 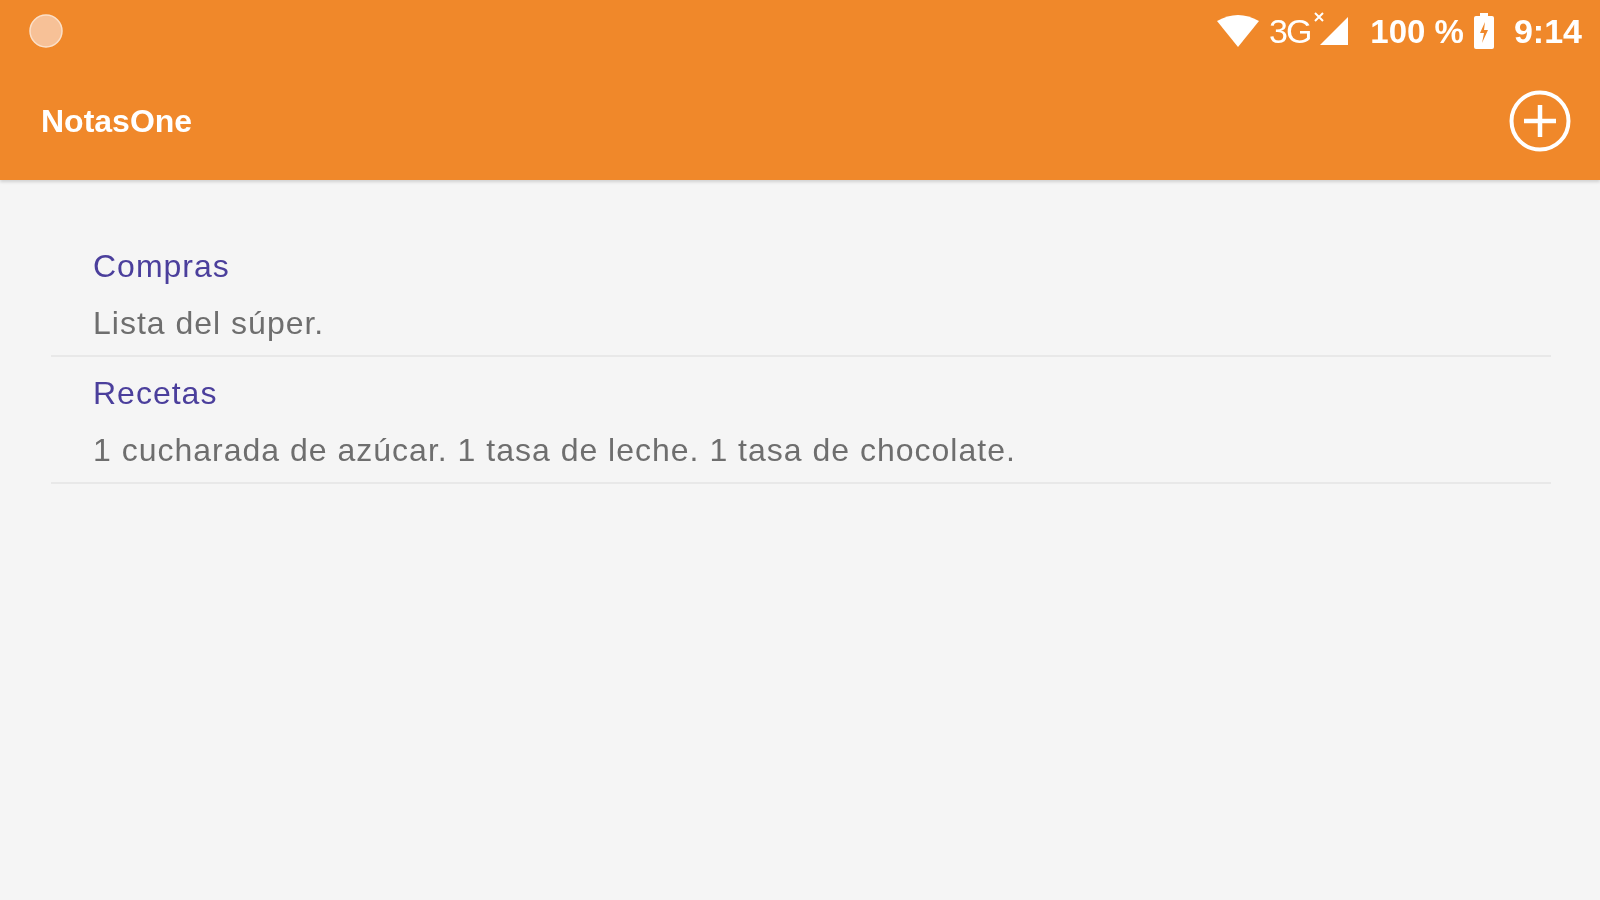 I want to click on note-preview: Lista del súper., so click(x=209, y=323).